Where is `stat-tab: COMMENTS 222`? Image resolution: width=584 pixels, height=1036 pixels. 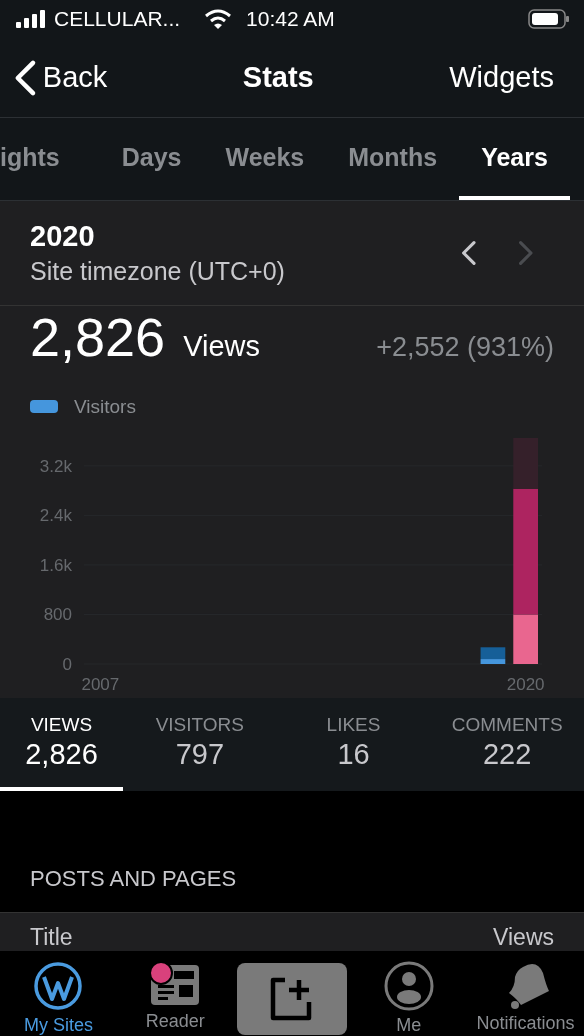
stat-tab: COMMENTS 222 is located at coordinates (507, 745).